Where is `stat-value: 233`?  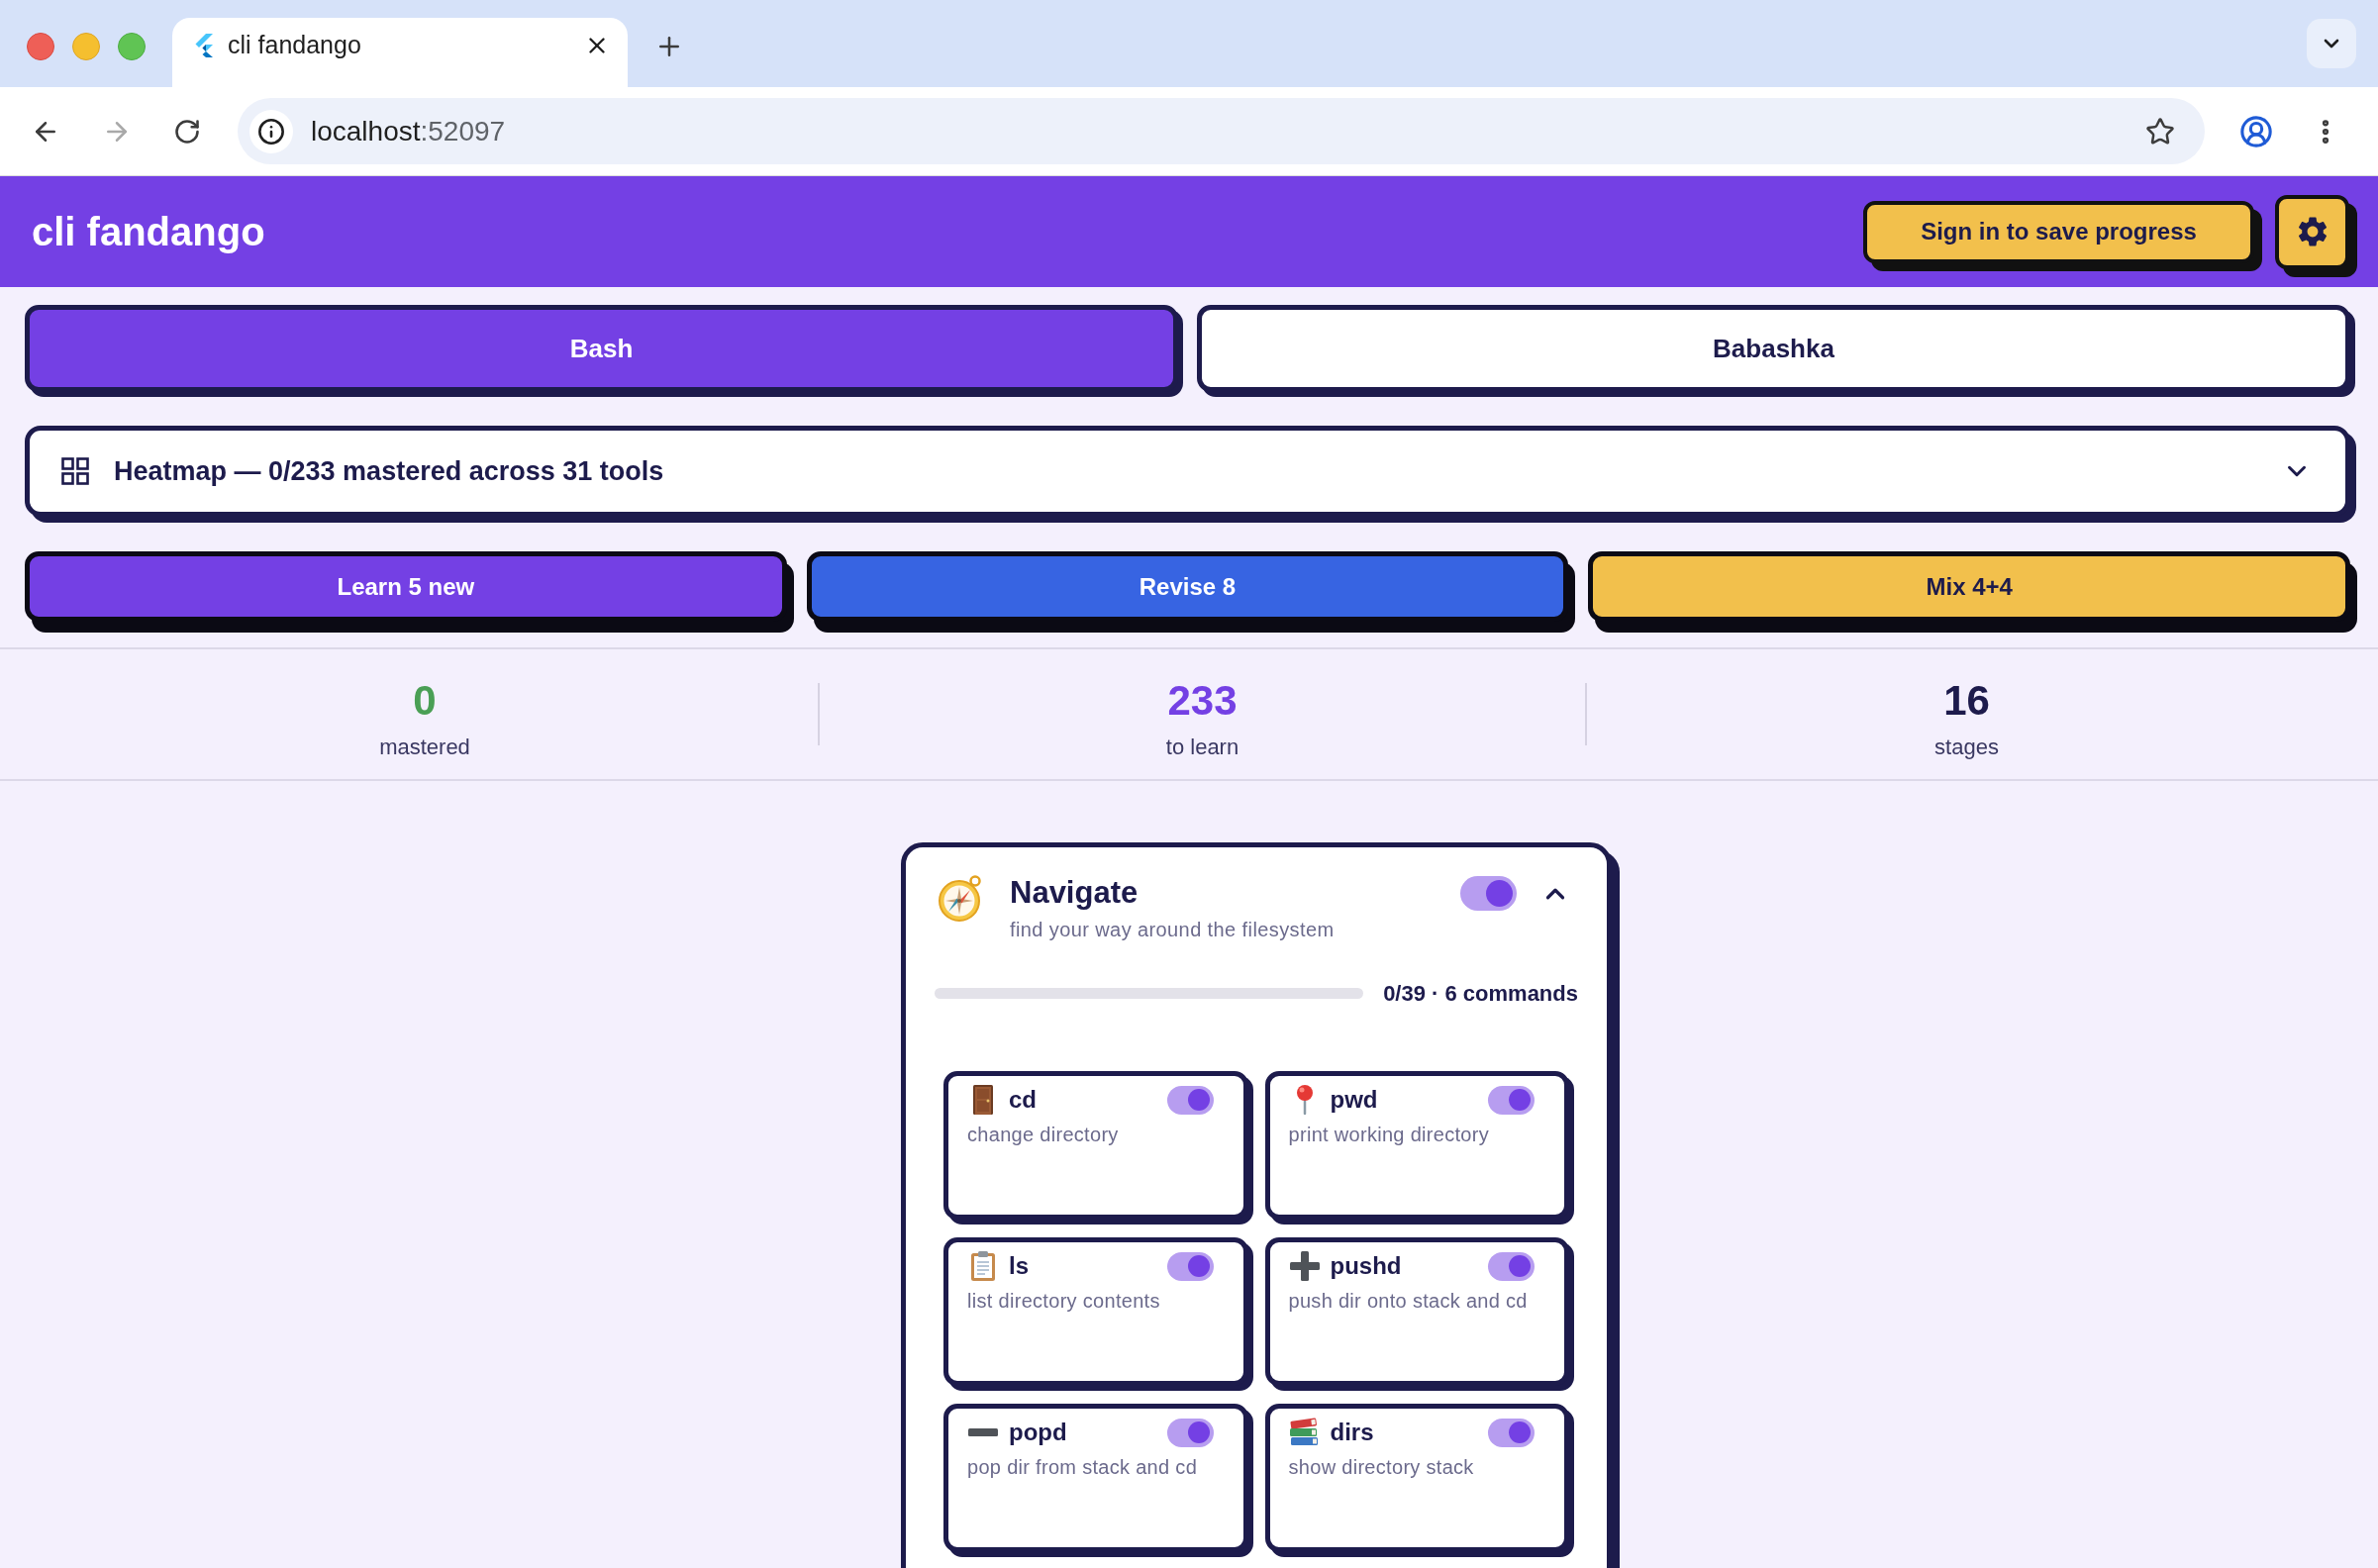
stat-value: 233 is located at coordinates (1202, 700).